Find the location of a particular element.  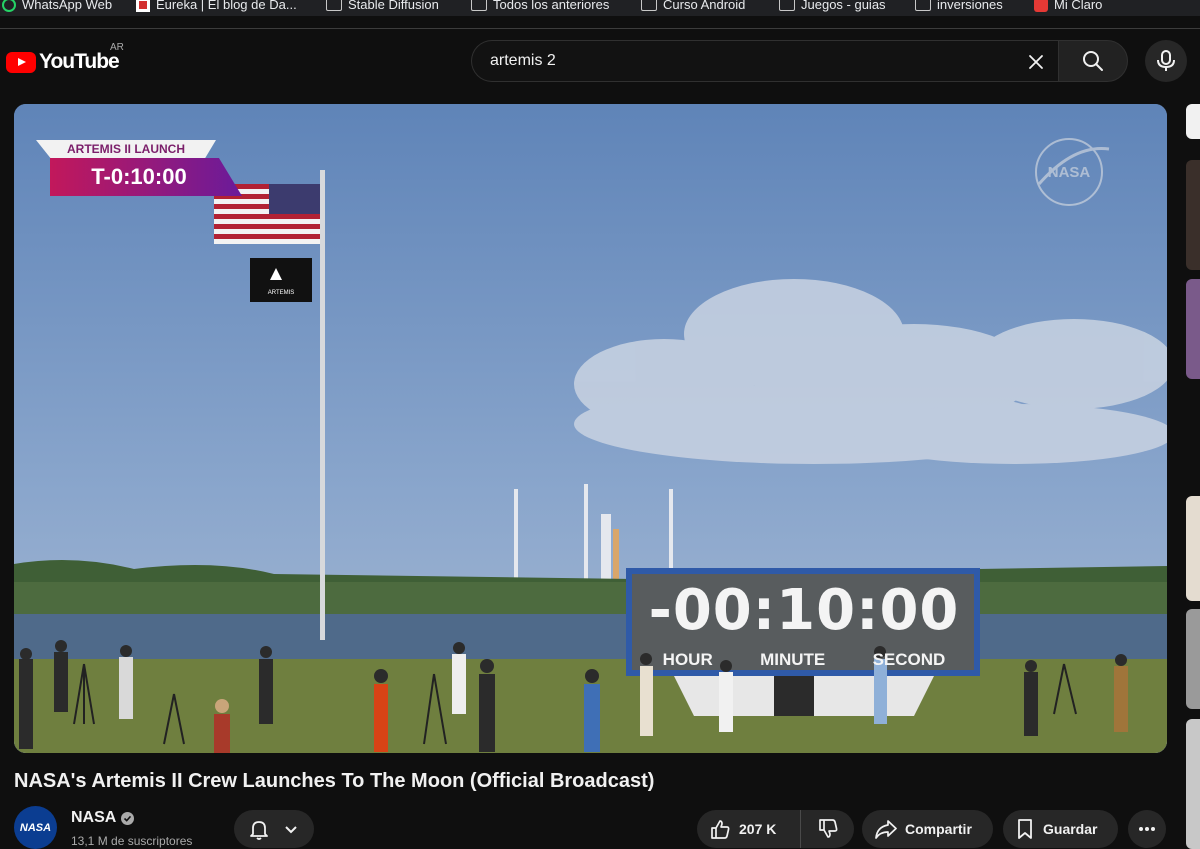

toolbar-divider is located at coordinates (600, 28).